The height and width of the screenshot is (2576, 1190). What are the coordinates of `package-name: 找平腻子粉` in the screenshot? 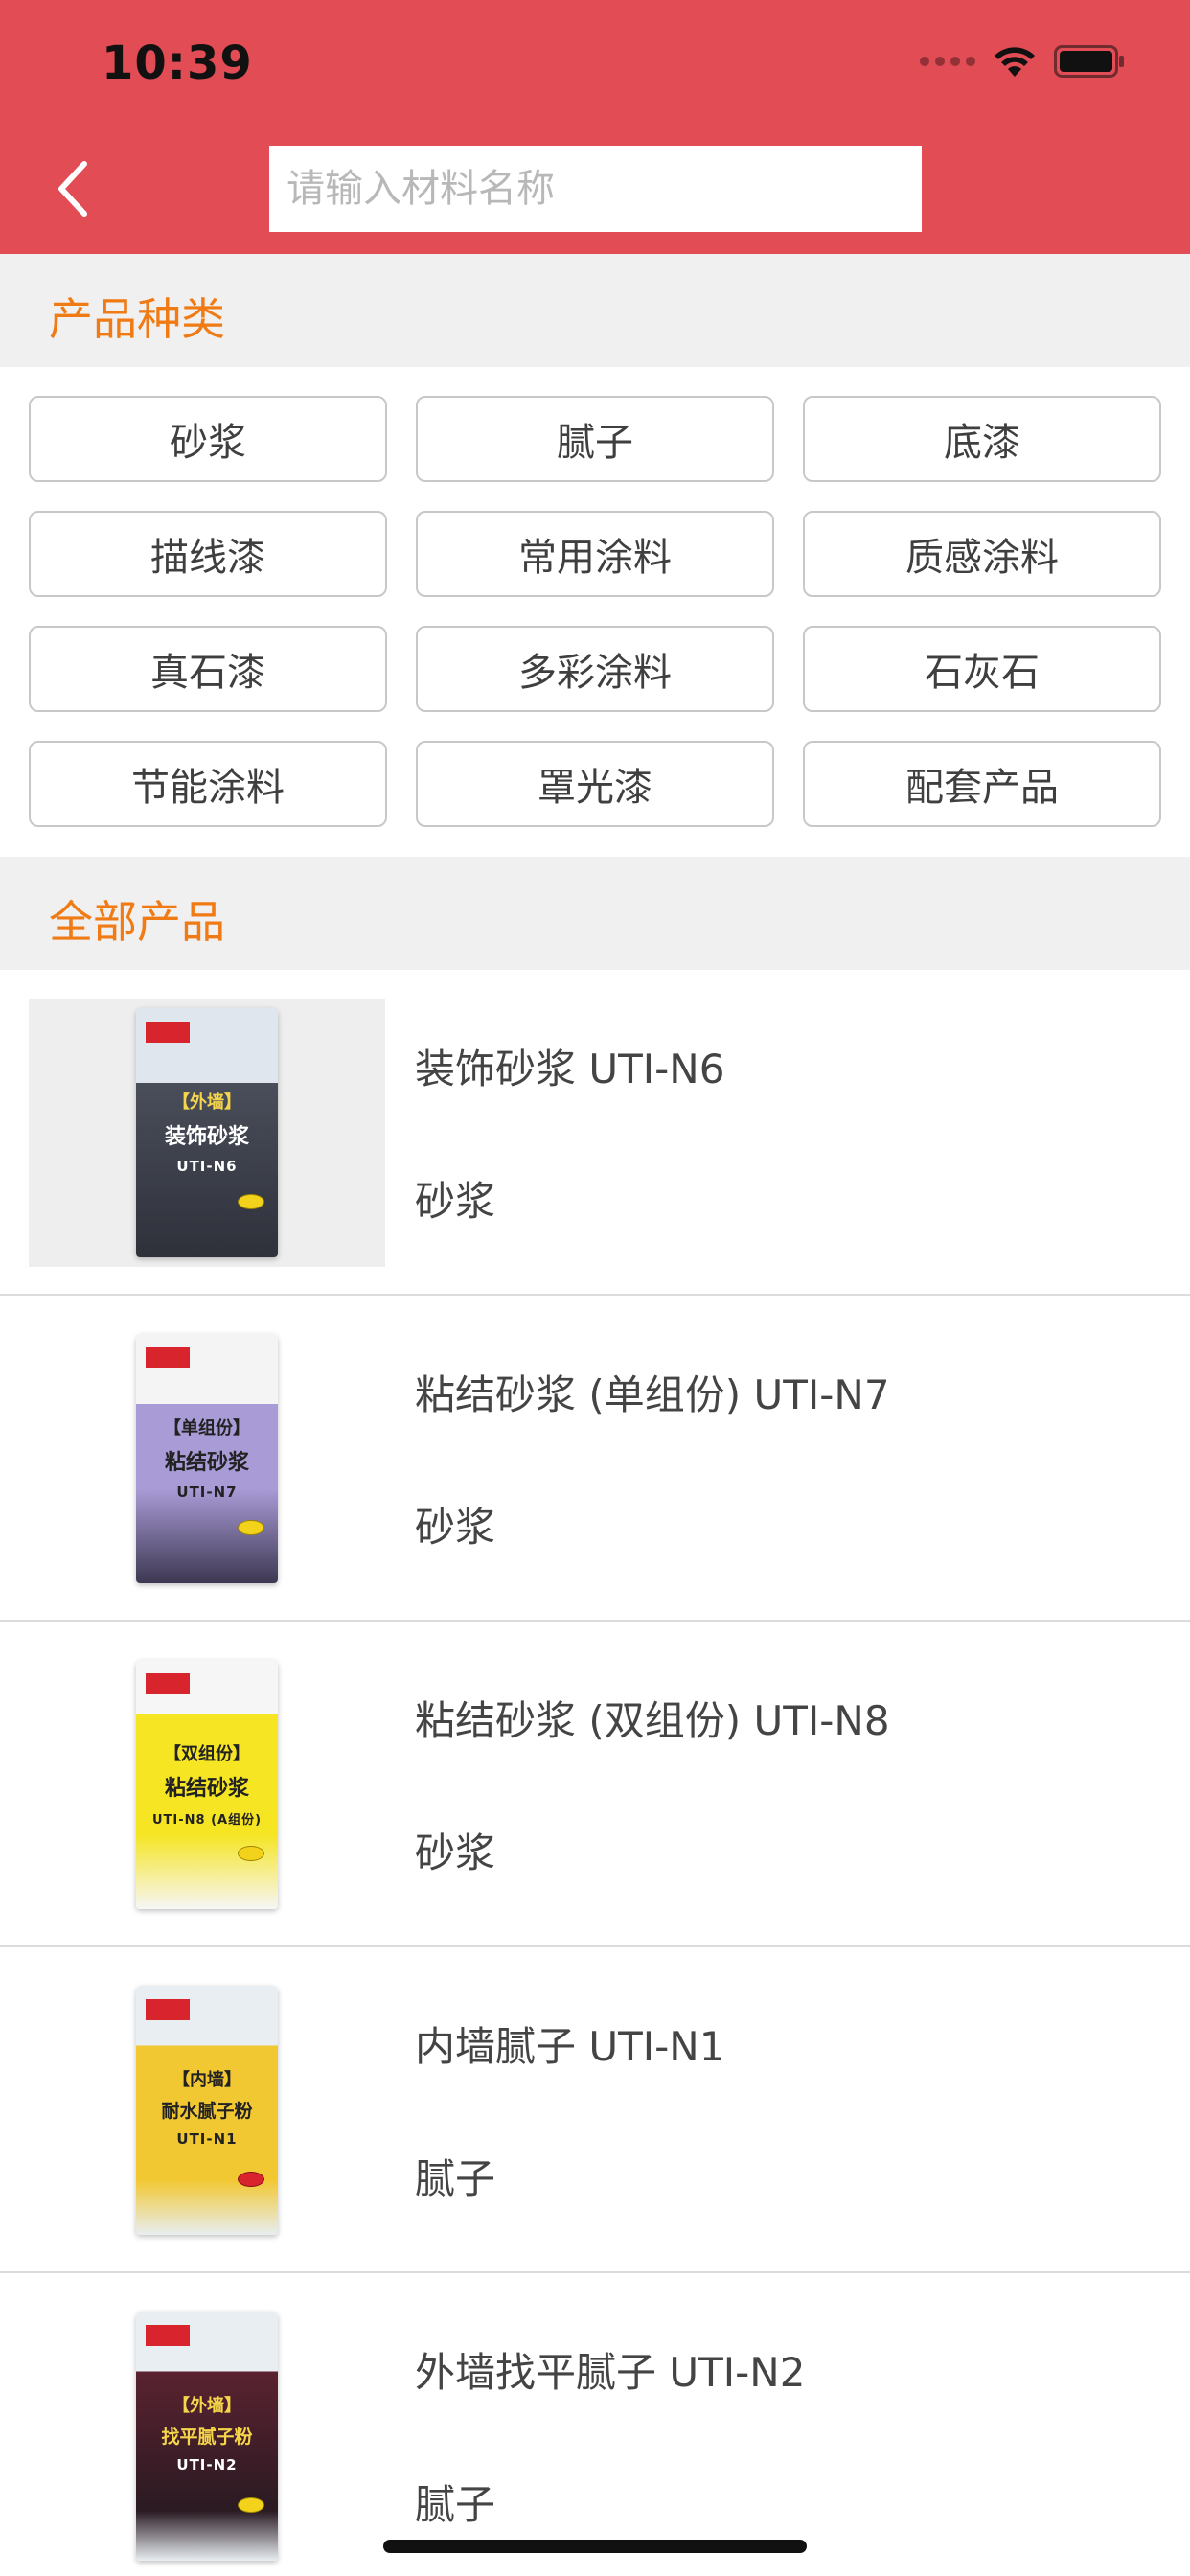 It's located at (207, 2437).